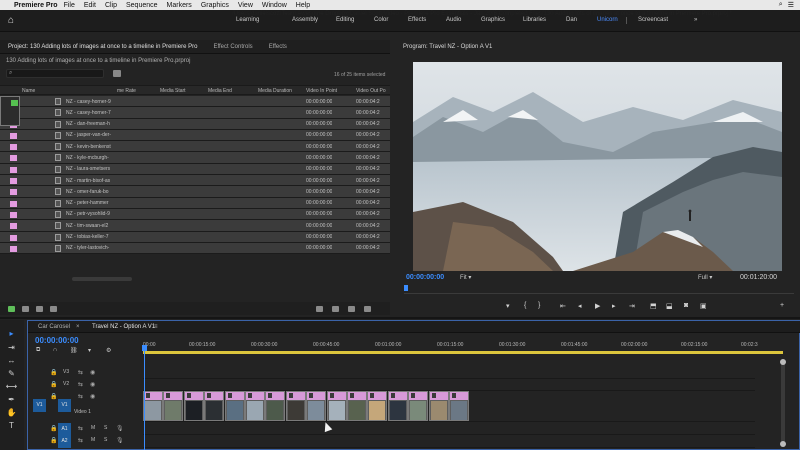 The height and width of the screenshot is (450, 800). I want to click on trash-icon, so click(367, 309).